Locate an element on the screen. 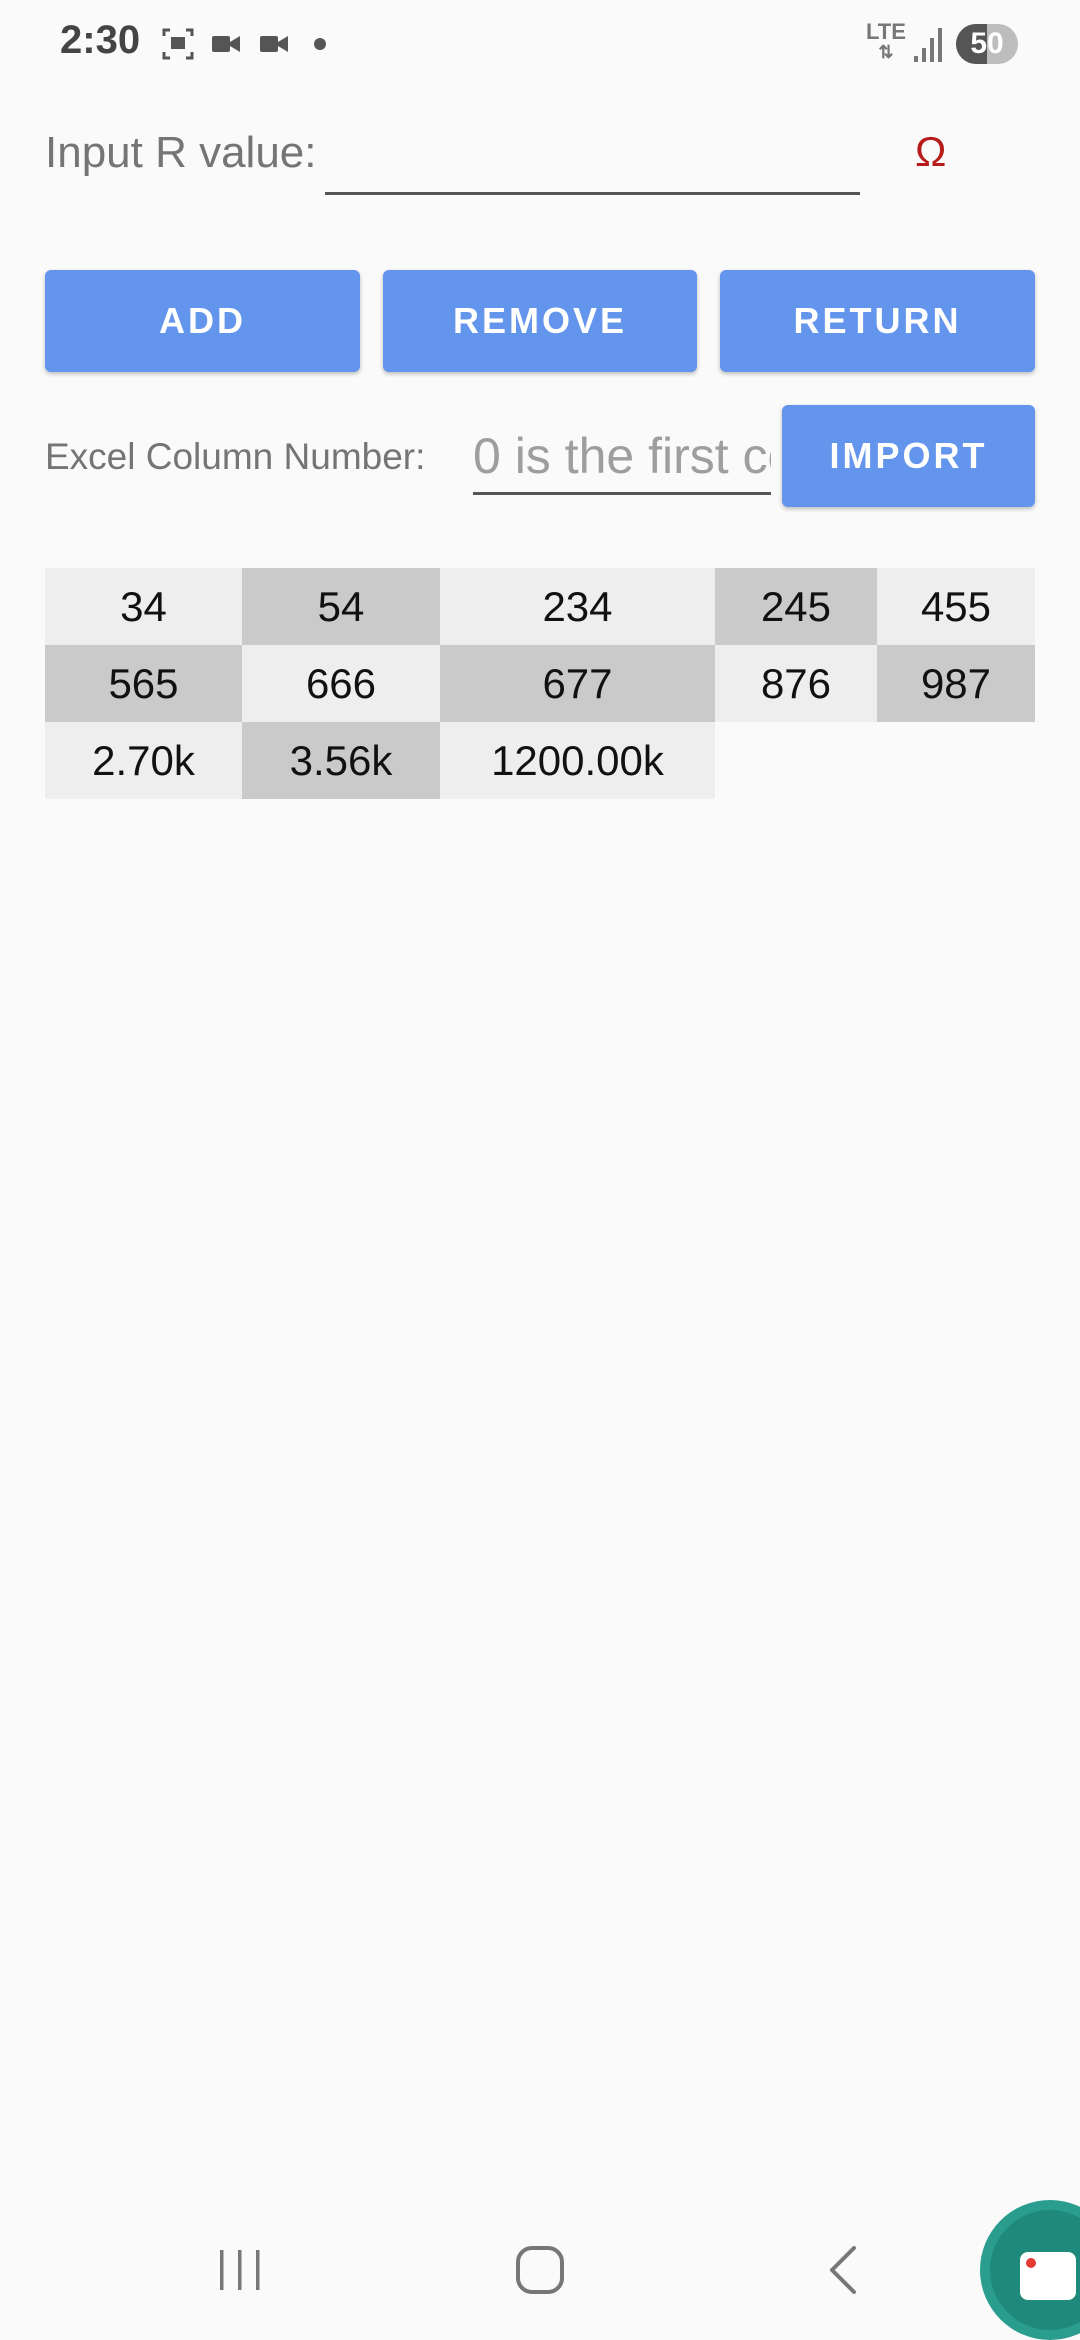  battery-level: 50 is located at coordinates (987, 43).